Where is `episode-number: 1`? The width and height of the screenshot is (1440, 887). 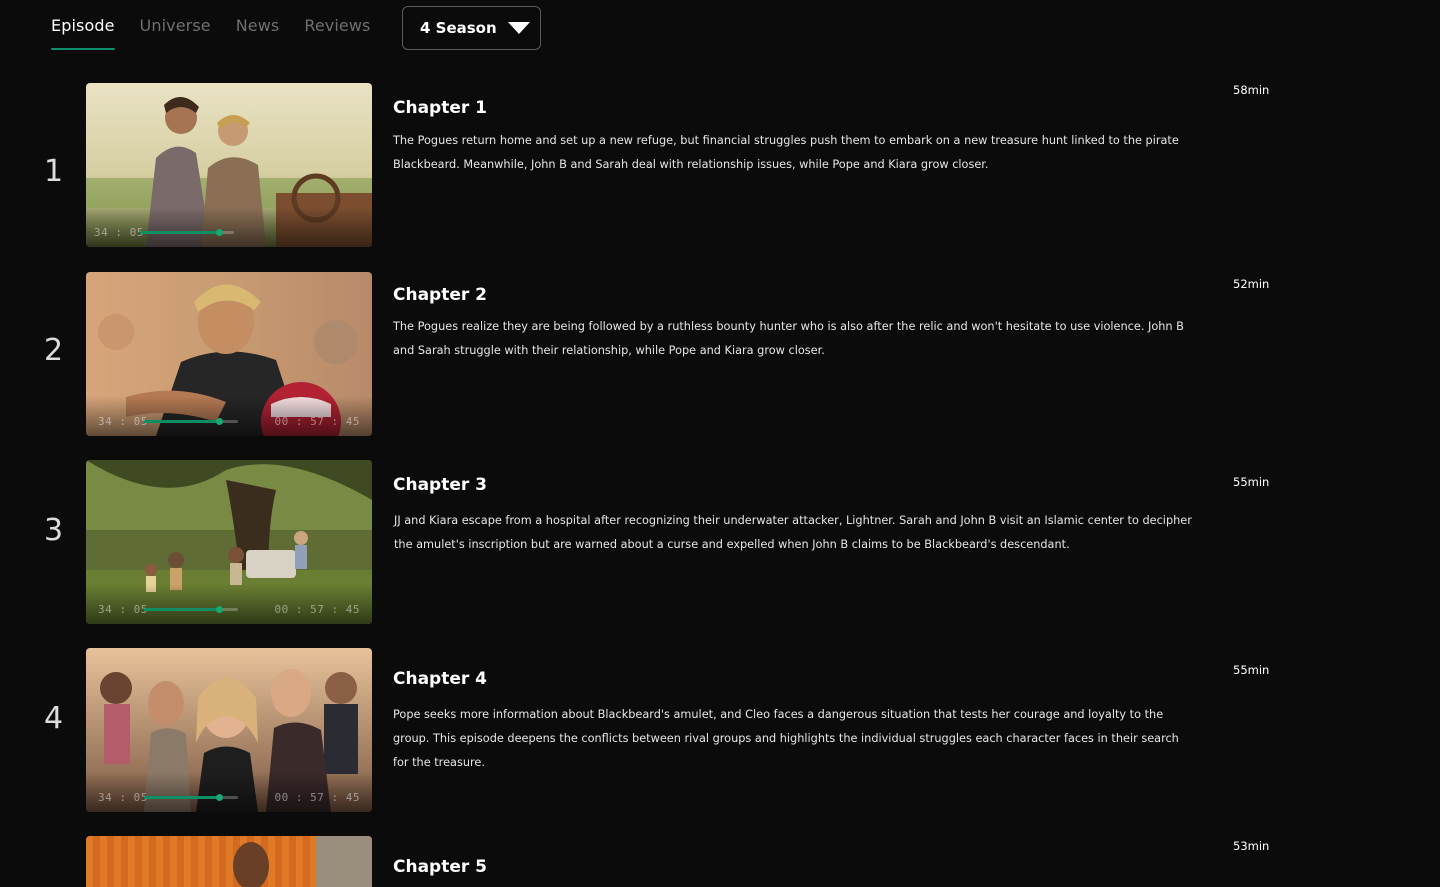 episode-number: 1 is located at coordinates (54, 171).